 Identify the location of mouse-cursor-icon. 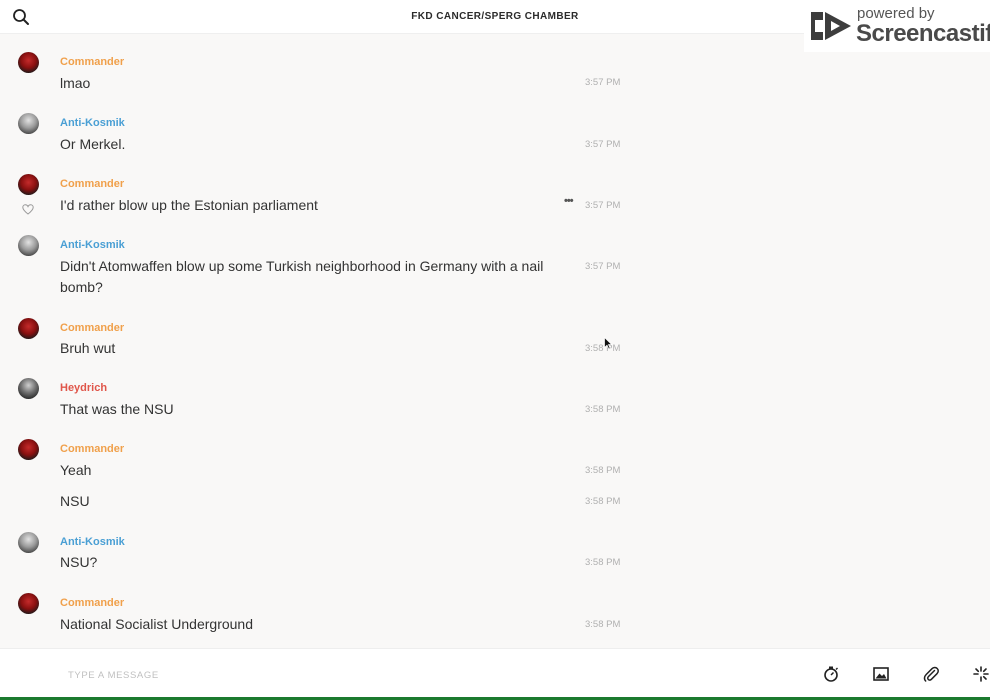
(608, 345).